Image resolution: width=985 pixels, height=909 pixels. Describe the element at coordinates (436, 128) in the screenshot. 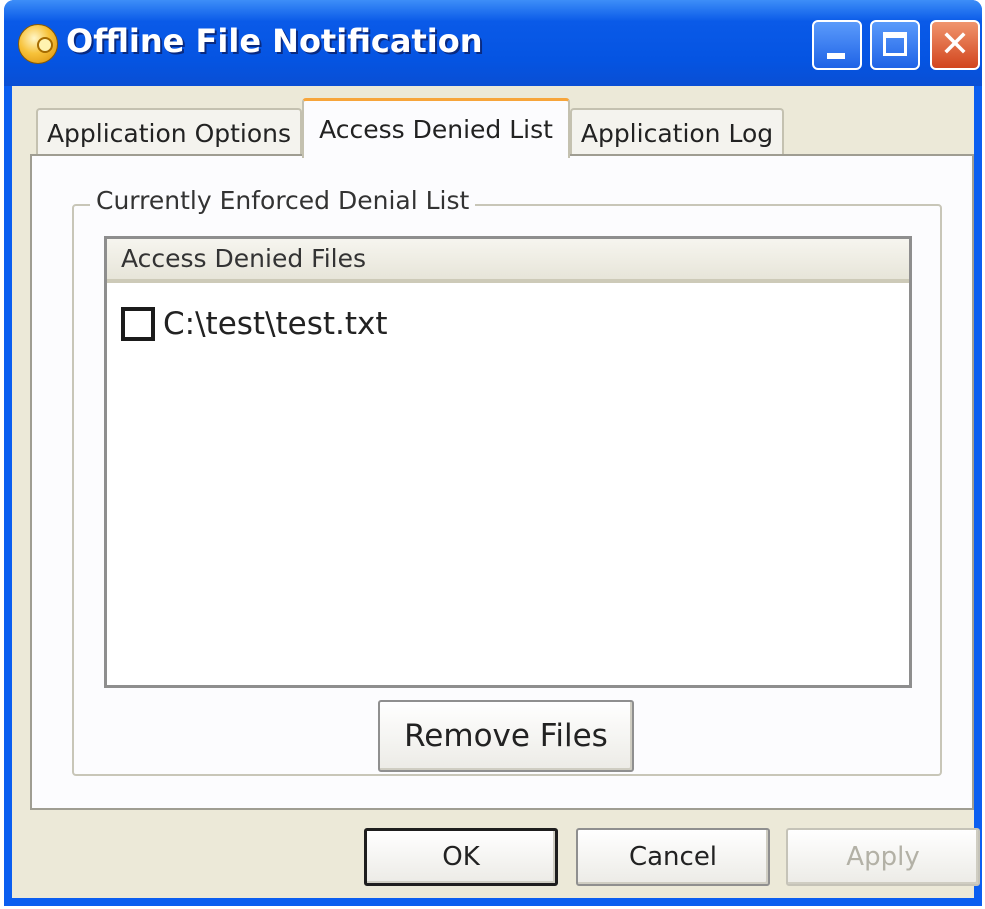

I see `tab-access-denied-list: Access Denied List` at that location.